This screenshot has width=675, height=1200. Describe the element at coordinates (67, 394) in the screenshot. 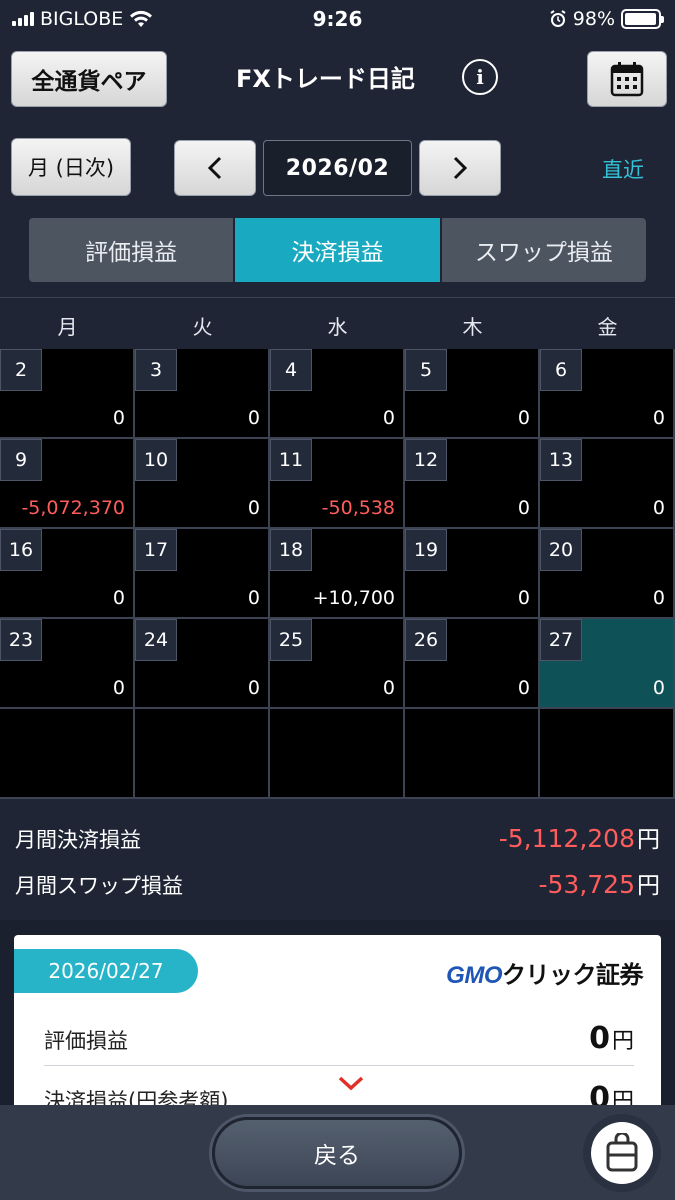

I see `calendar-day-cell: 20` at that location.